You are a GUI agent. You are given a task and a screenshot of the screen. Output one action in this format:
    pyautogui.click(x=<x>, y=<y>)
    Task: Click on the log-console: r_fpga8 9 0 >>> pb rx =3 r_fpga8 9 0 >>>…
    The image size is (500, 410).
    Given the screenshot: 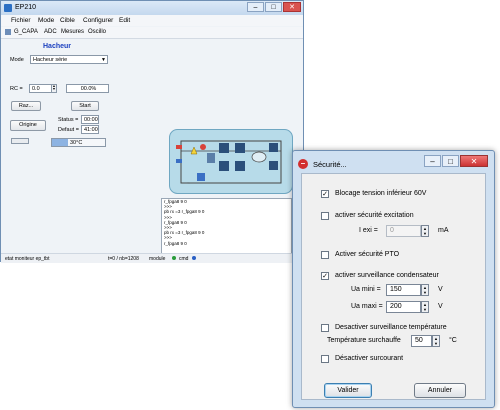 What is the action you would take?
    pyautogui.click(x=226, y=226)
    